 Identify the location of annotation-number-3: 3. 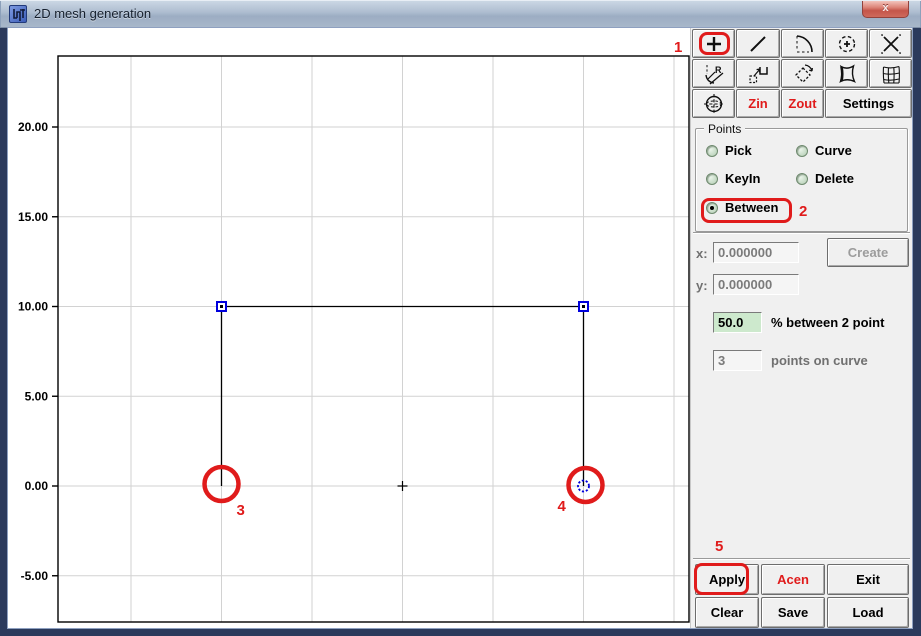
(241, 510).